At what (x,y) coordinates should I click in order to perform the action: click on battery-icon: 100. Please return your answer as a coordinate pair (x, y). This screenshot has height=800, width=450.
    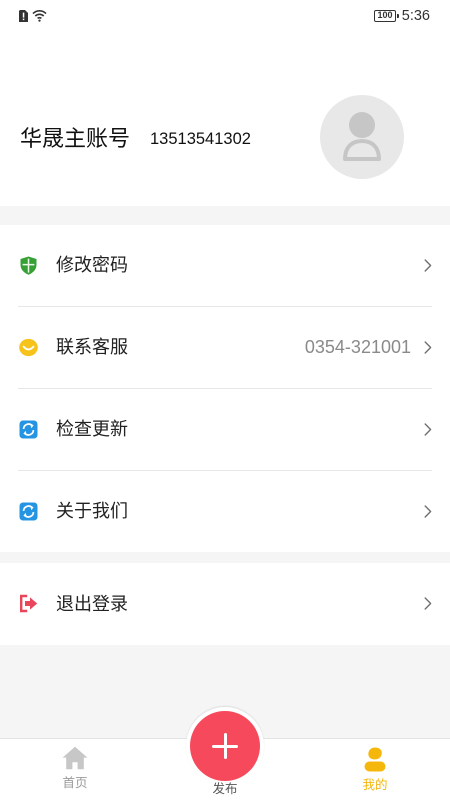
    Looking at the image, I should click on (386, 16).